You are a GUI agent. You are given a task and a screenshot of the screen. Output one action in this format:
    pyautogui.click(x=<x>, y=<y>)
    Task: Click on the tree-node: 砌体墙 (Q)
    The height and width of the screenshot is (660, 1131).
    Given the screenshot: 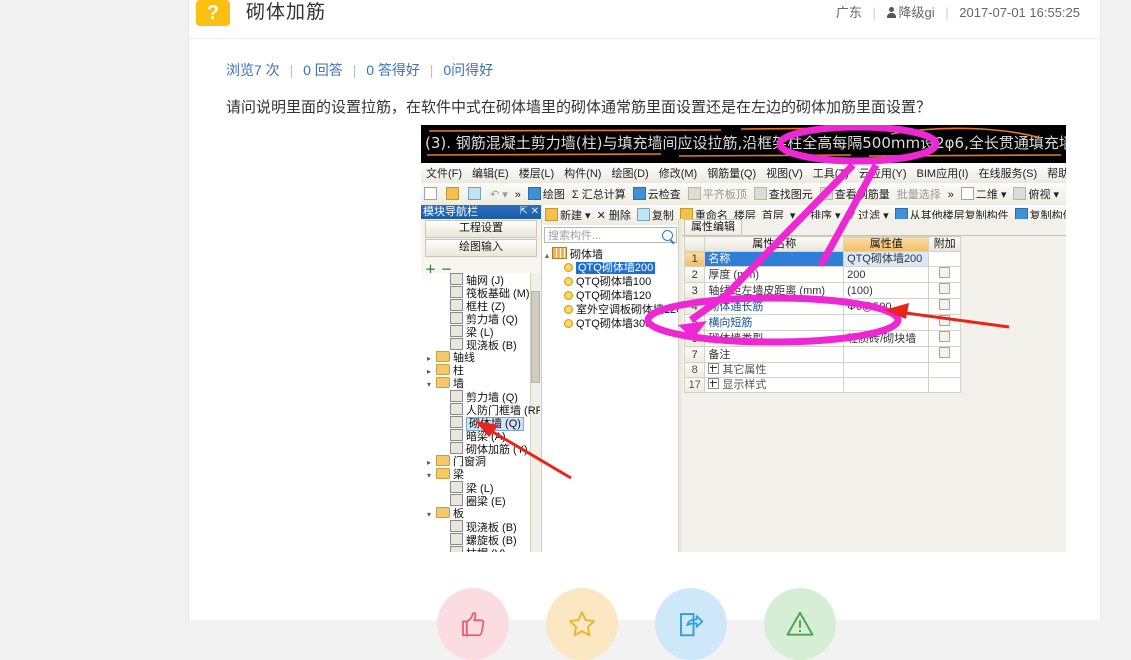 What is the action you would take?
    pyautogui.click(x=480, y=423)
    